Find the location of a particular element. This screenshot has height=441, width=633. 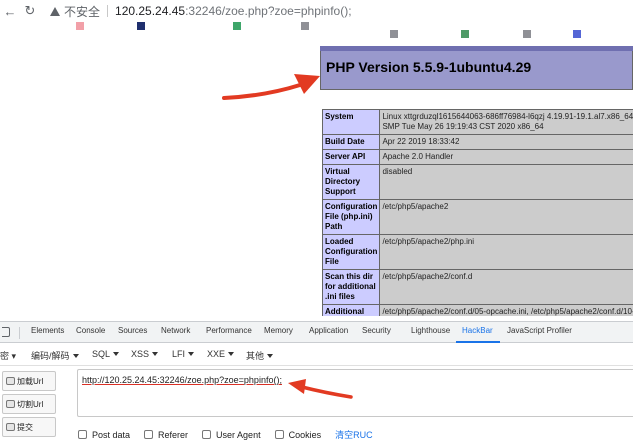

bookmarks-bar is located at coordinates (316, 33).